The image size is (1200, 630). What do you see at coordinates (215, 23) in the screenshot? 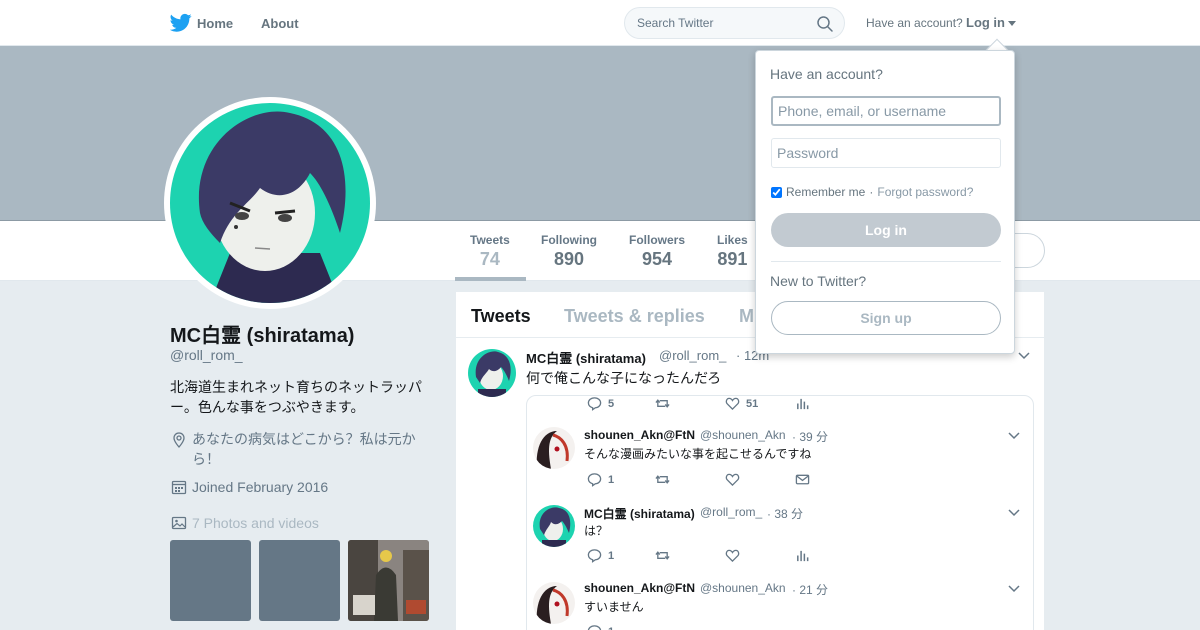
I see `nav-home-link: Home` at bounding box center [215, 23].